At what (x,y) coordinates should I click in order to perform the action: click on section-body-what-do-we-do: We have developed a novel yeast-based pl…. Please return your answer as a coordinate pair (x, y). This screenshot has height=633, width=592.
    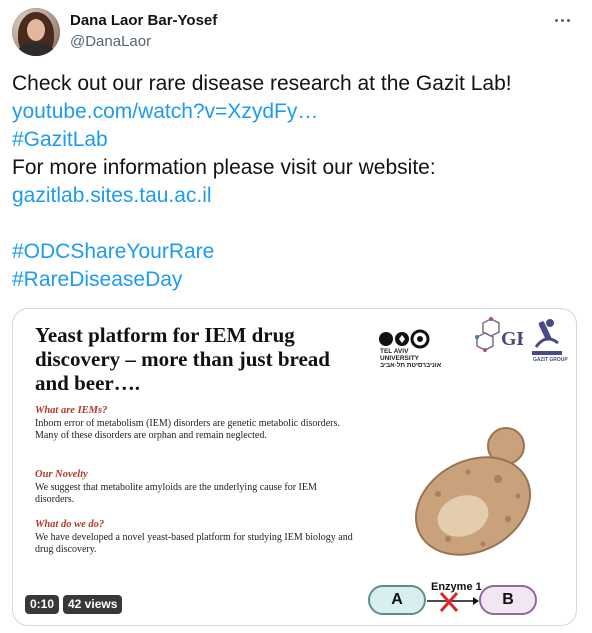
    Looking at the image, I should click on (194, 543).